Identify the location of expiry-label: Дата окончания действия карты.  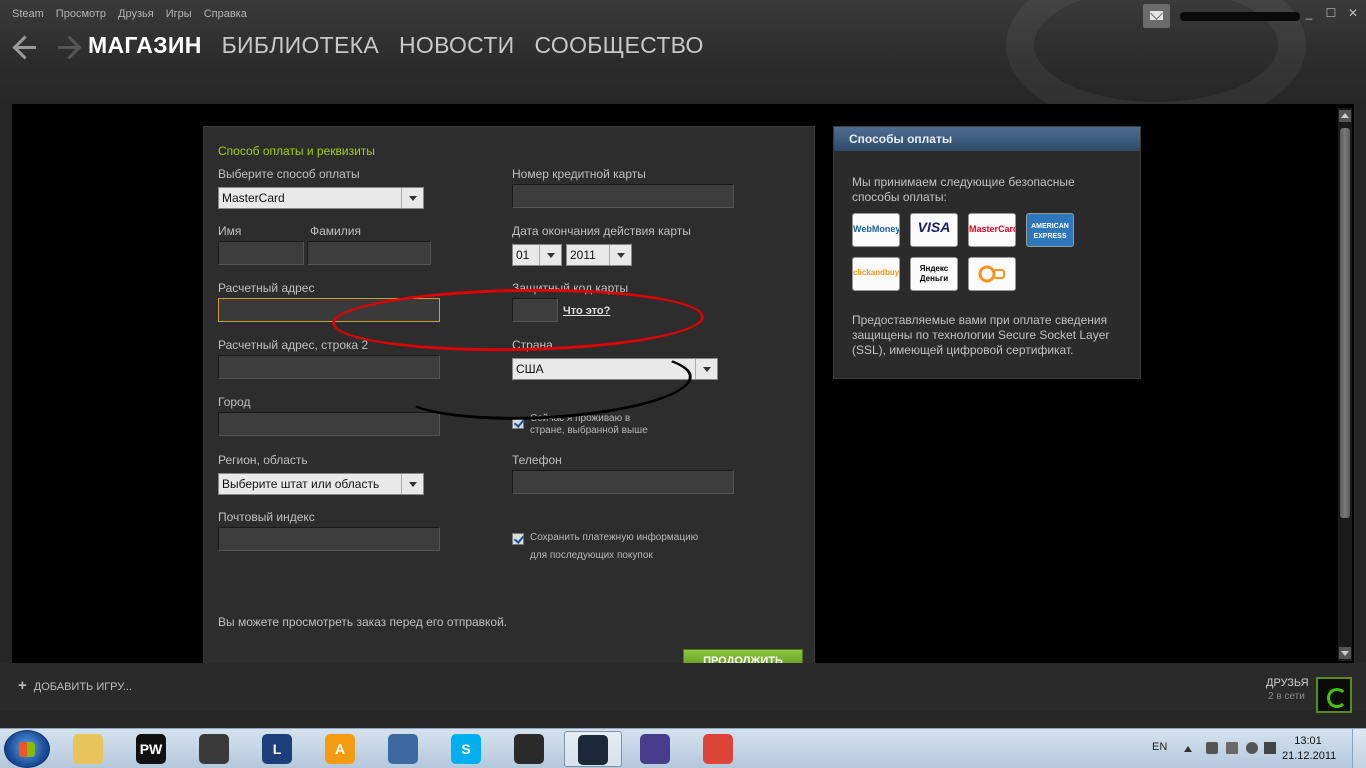
(601, 231).